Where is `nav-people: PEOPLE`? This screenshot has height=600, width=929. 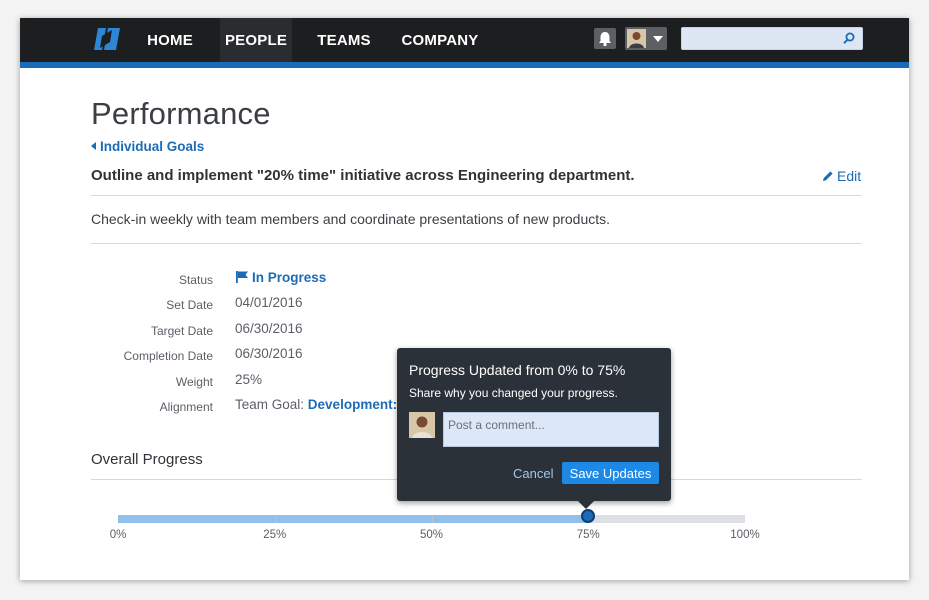 nav-people: PEOPLE is located at coordinates (256, 43).